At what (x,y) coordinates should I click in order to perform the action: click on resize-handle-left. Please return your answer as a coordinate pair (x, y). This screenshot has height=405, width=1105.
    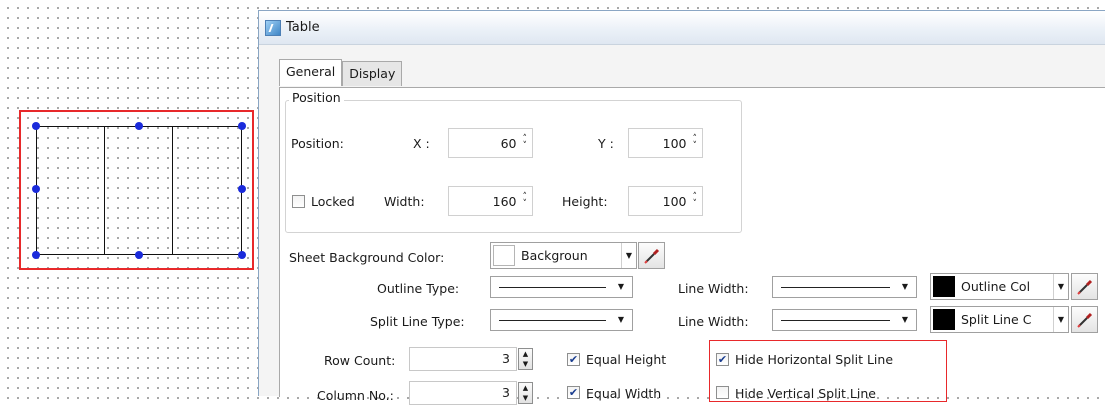
    Looking at the image, I should click on (36, 189).